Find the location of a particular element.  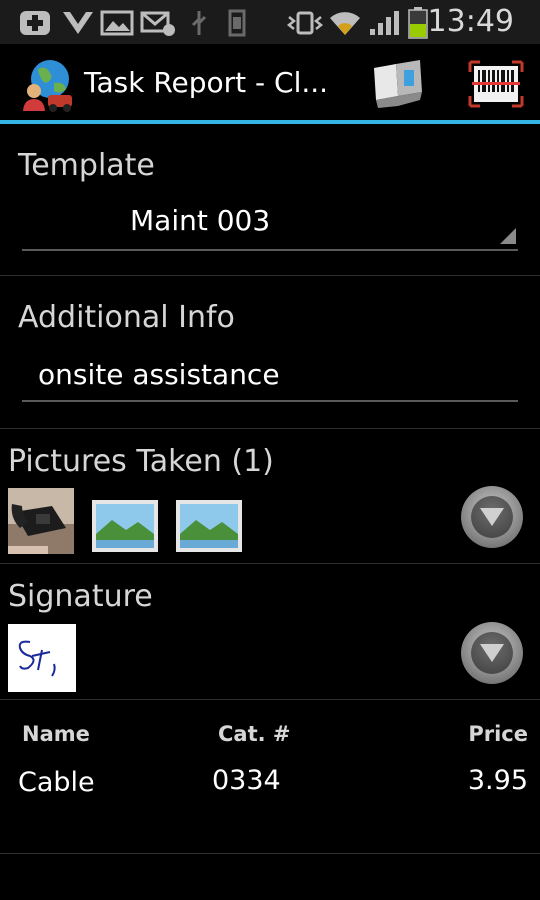

status-time: 13:49 is located at coordinates (470, 21).